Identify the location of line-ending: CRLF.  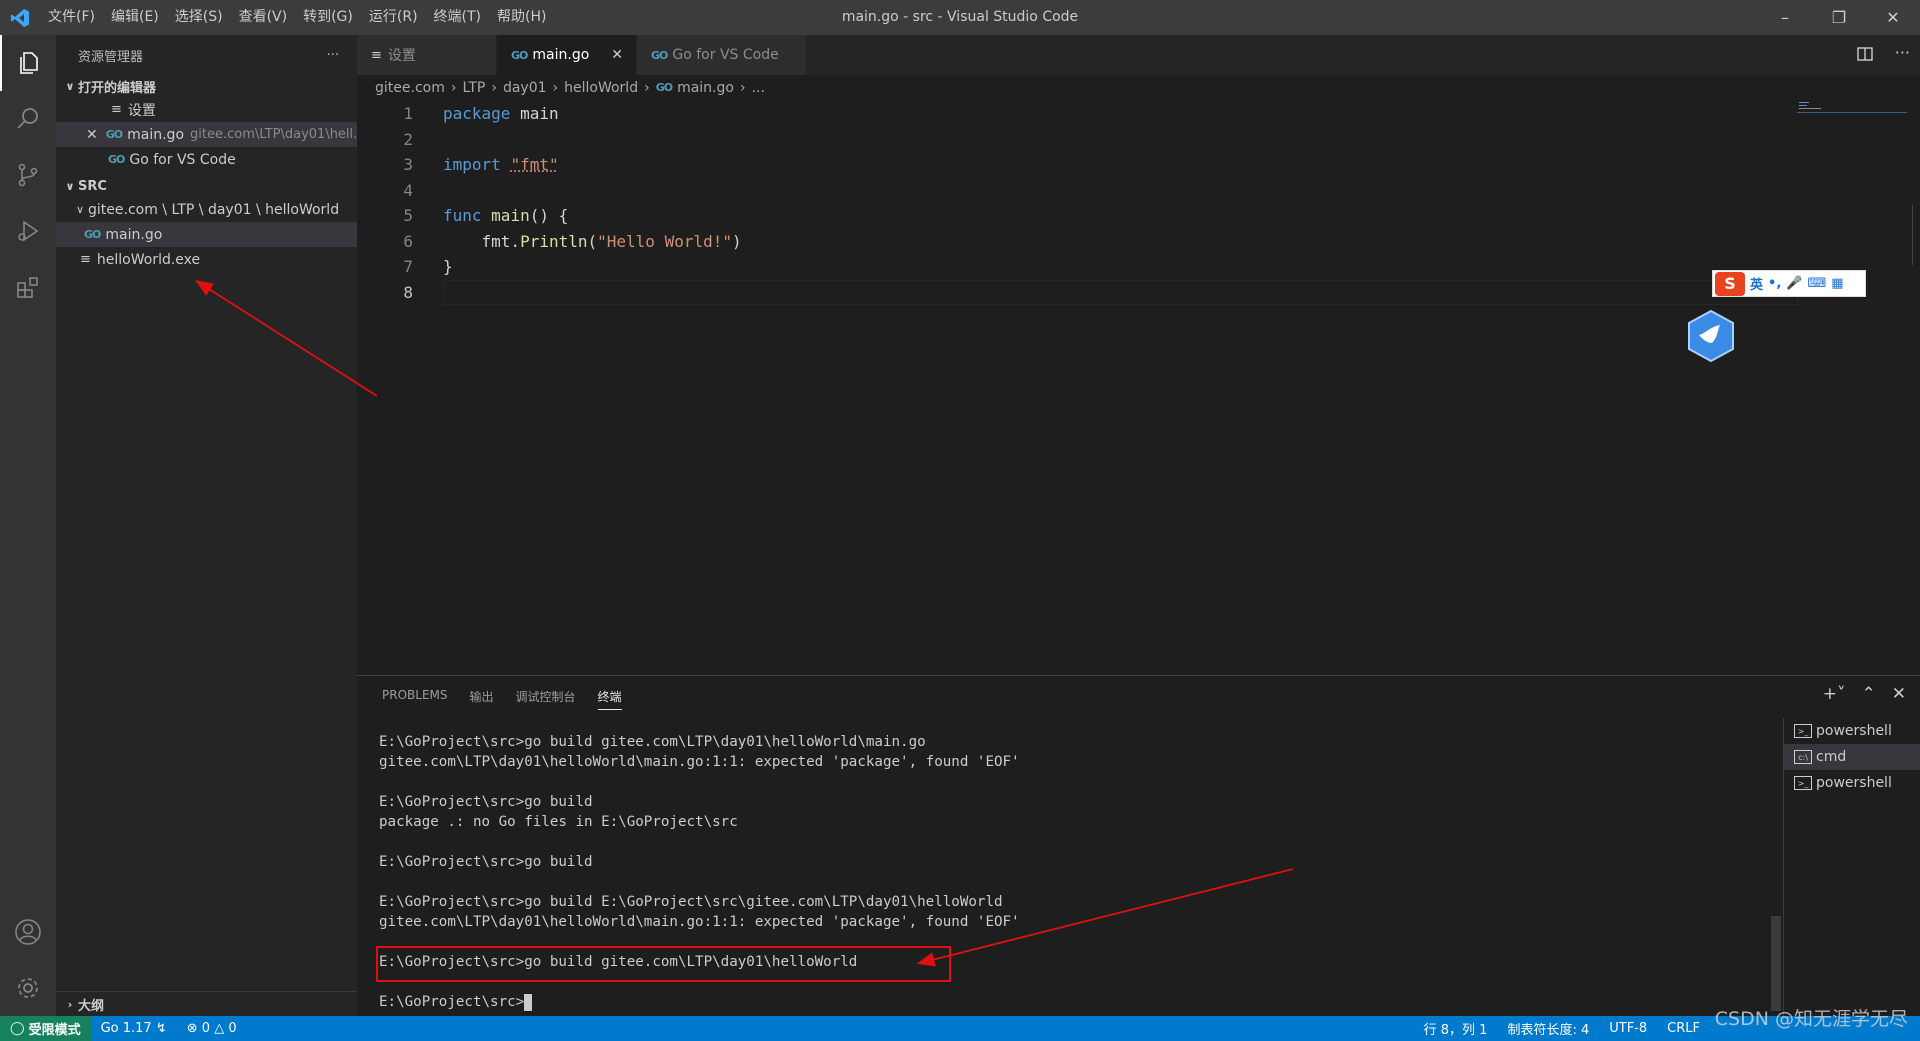
(1683, 1028).